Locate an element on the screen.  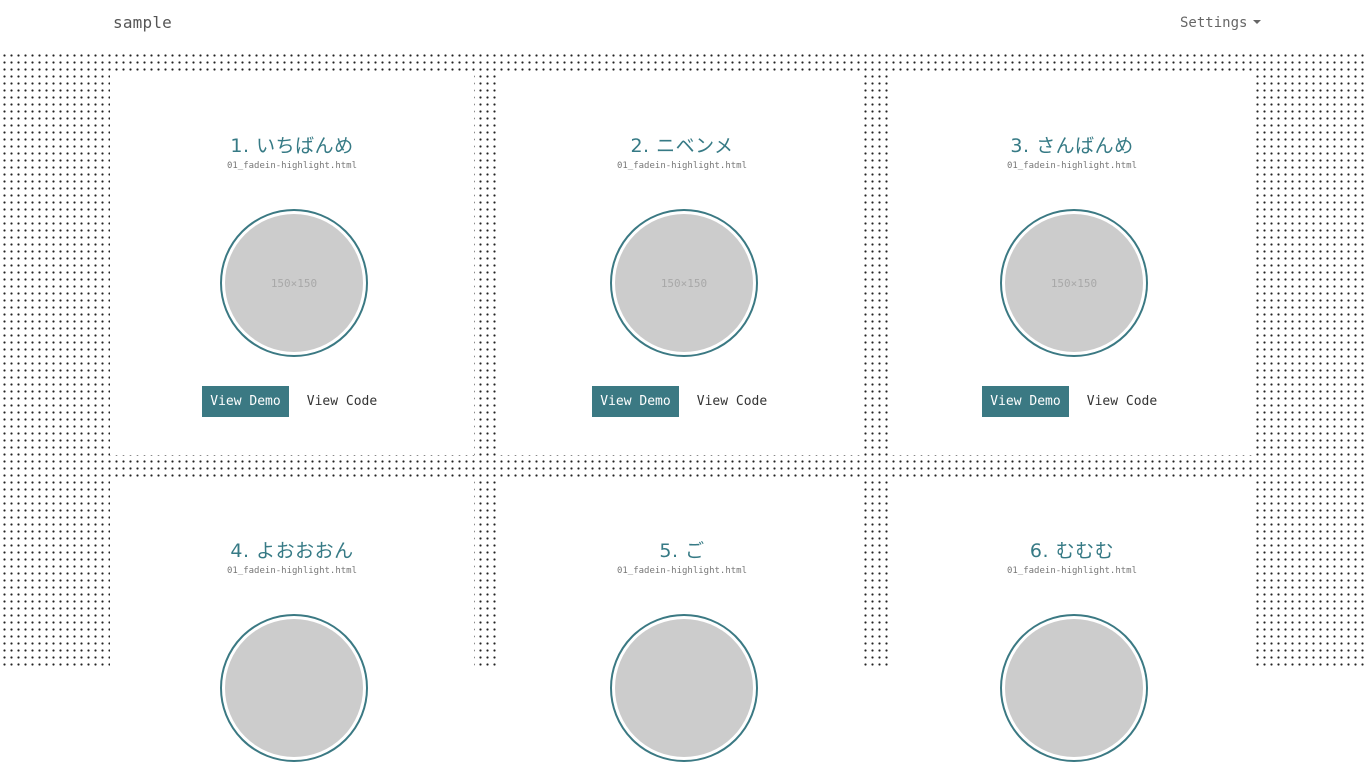
caret-down-icon is located at coordinates (1257, 22).